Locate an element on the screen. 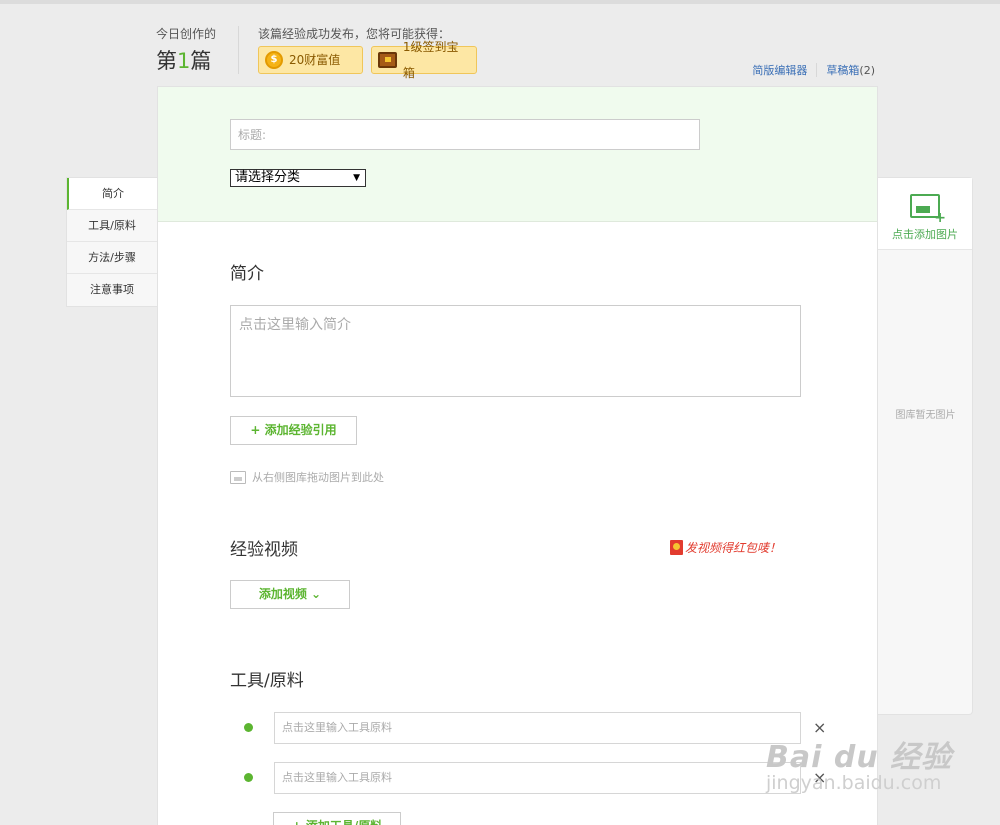  intro-textarea is located at coordinates (515, 351).